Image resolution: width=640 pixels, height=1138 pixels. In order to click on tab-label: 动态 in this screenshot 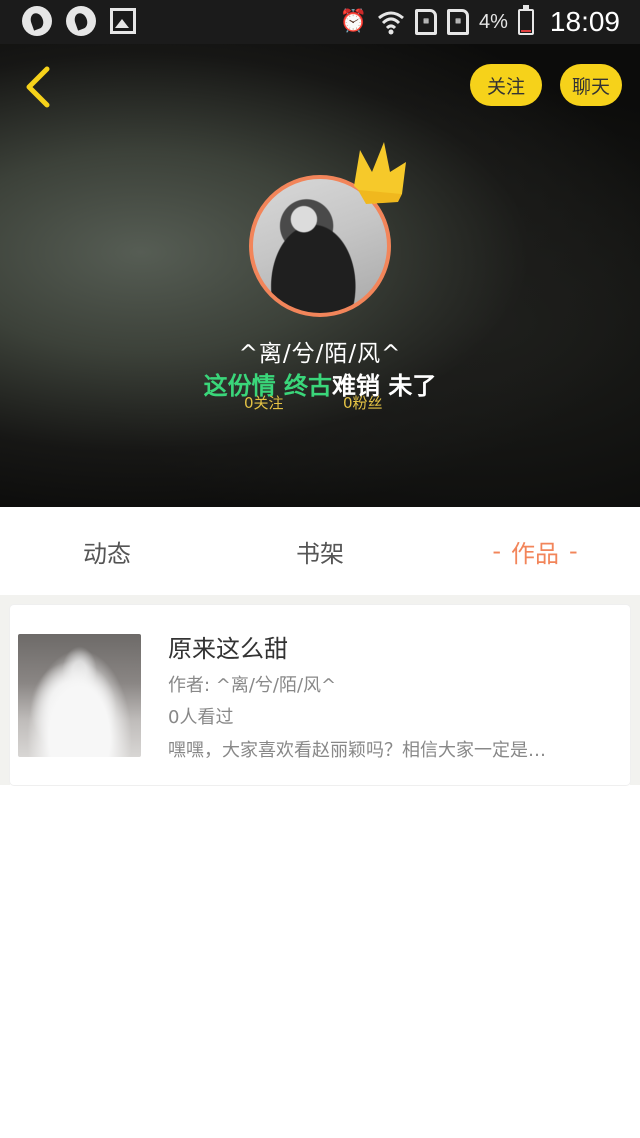, I will do `click(107, 553)`.